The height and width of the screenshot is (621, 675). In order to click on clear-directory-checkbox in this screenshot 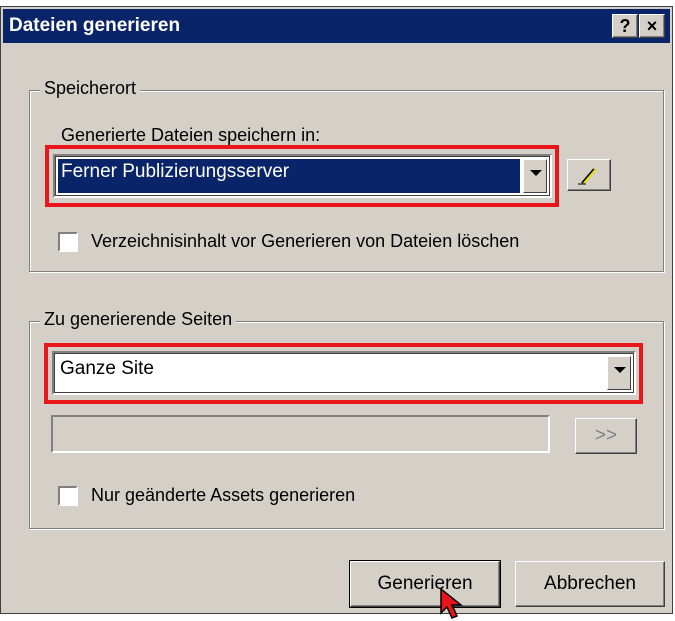, I will do `click(68, 242)`.